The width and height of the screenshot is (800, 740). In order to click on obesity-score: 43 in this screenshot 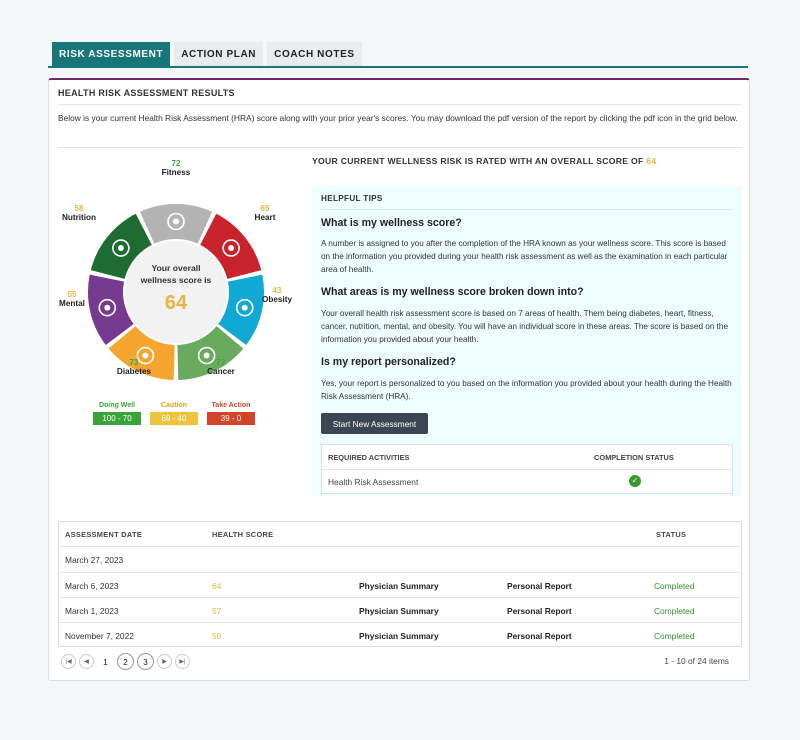, I will do `click(277, 290)`.